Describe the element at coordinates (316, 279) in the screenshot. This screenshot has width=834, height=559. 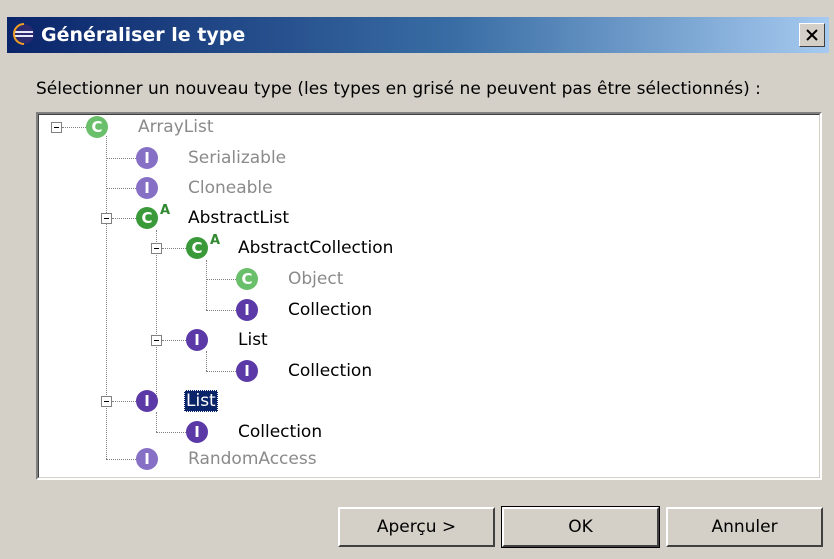
I see `tree-item-label: Object` at that location.